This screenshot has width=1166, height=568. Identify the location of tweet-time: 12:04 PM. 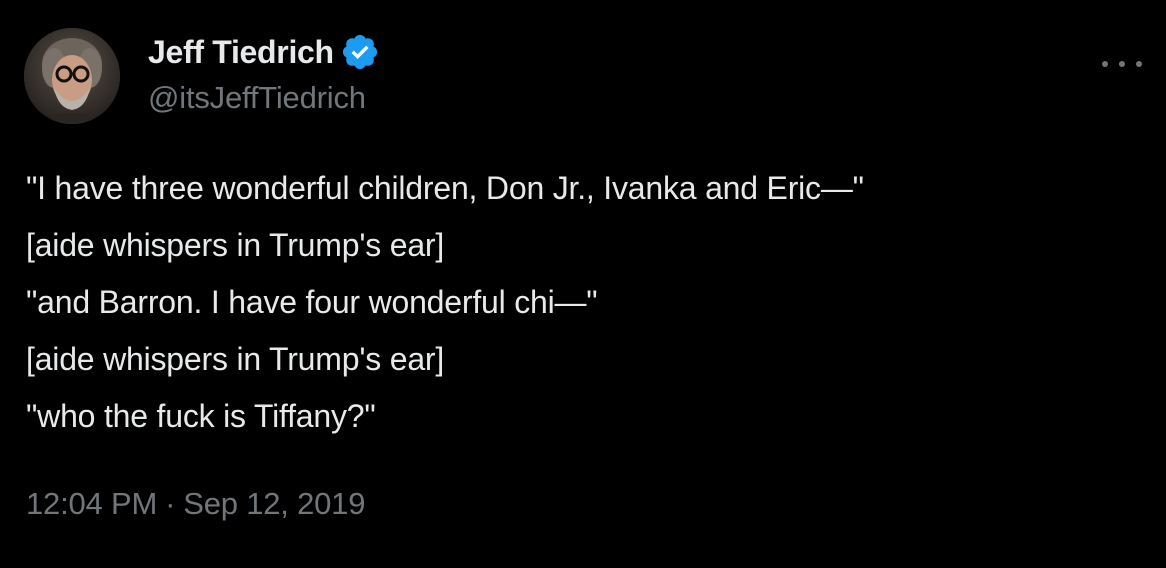
(92, 503).